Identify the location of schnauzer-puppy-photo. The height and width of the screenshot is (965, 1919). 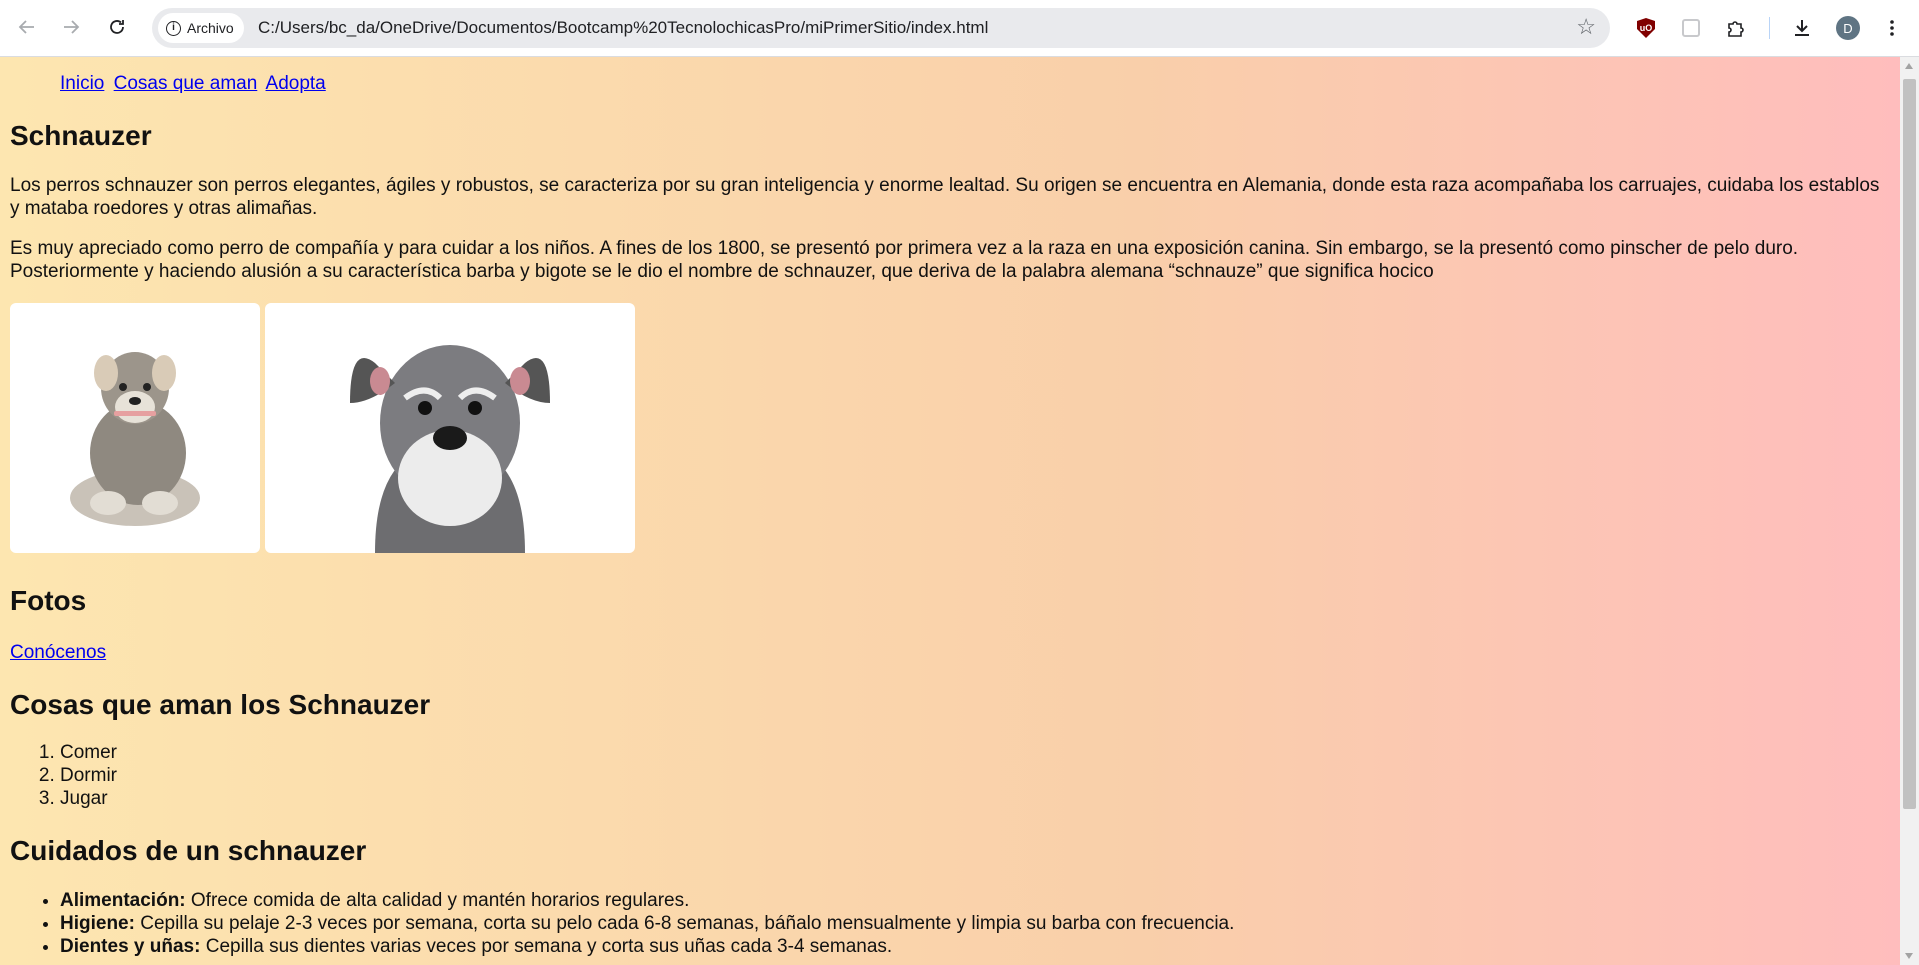
(135, 428).